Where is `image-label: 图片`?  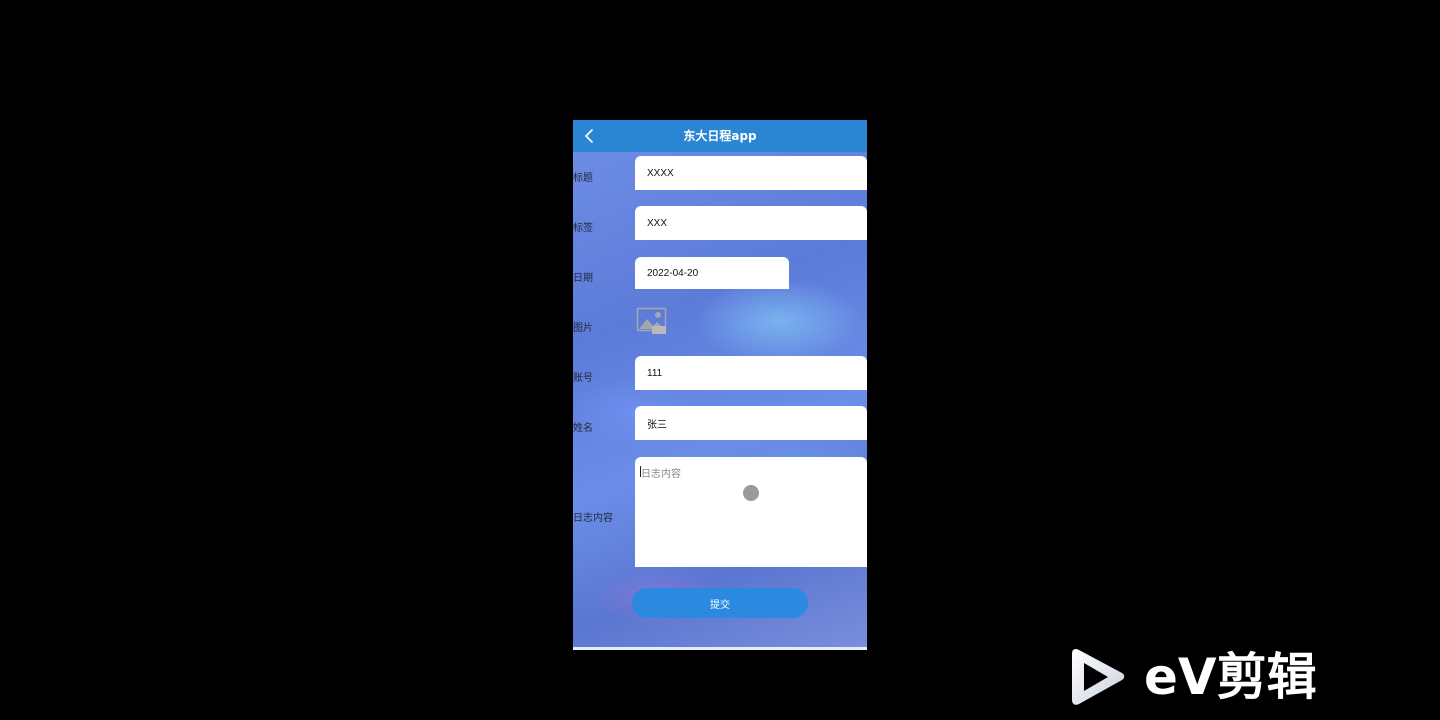
image-label: 图片 is located at coordinates (583, 328).